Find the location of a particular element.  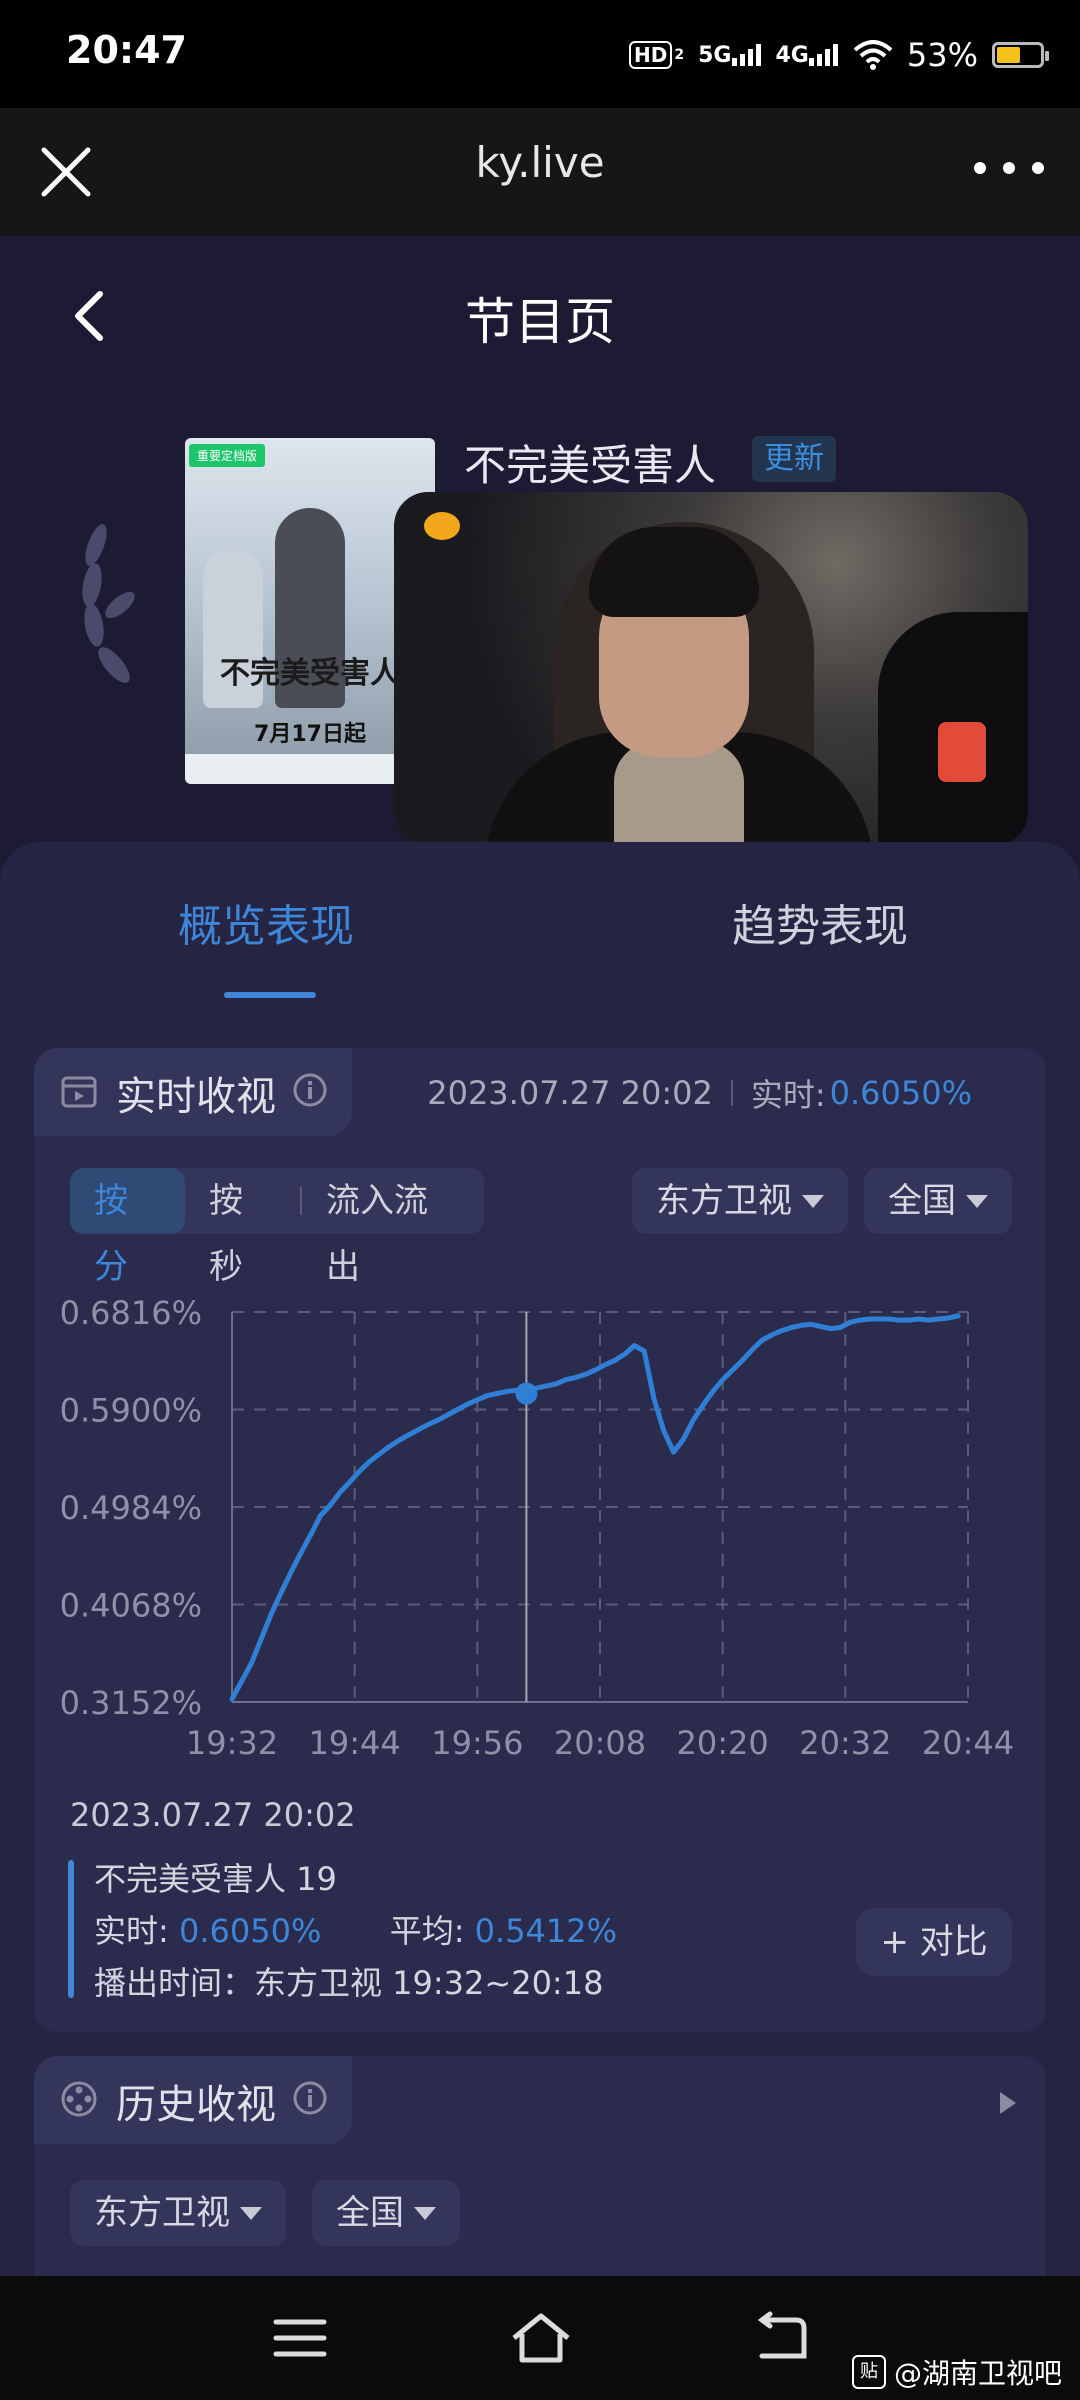

y-tick-label: 0.5900% is located at coordinates (131, 1411).